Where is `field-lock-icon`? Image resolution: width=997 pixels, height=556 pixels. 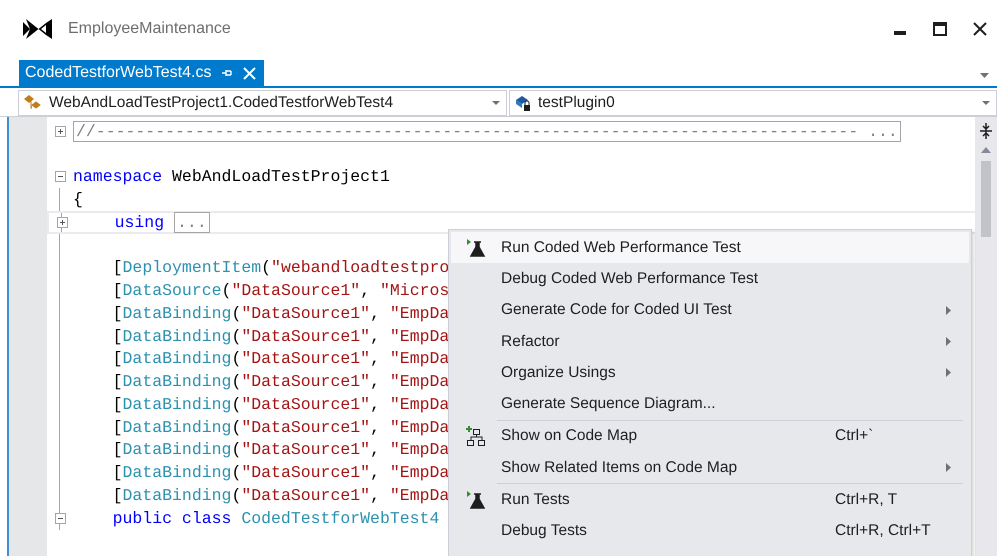
field-lock-icon is located at coordinates (523, 103).